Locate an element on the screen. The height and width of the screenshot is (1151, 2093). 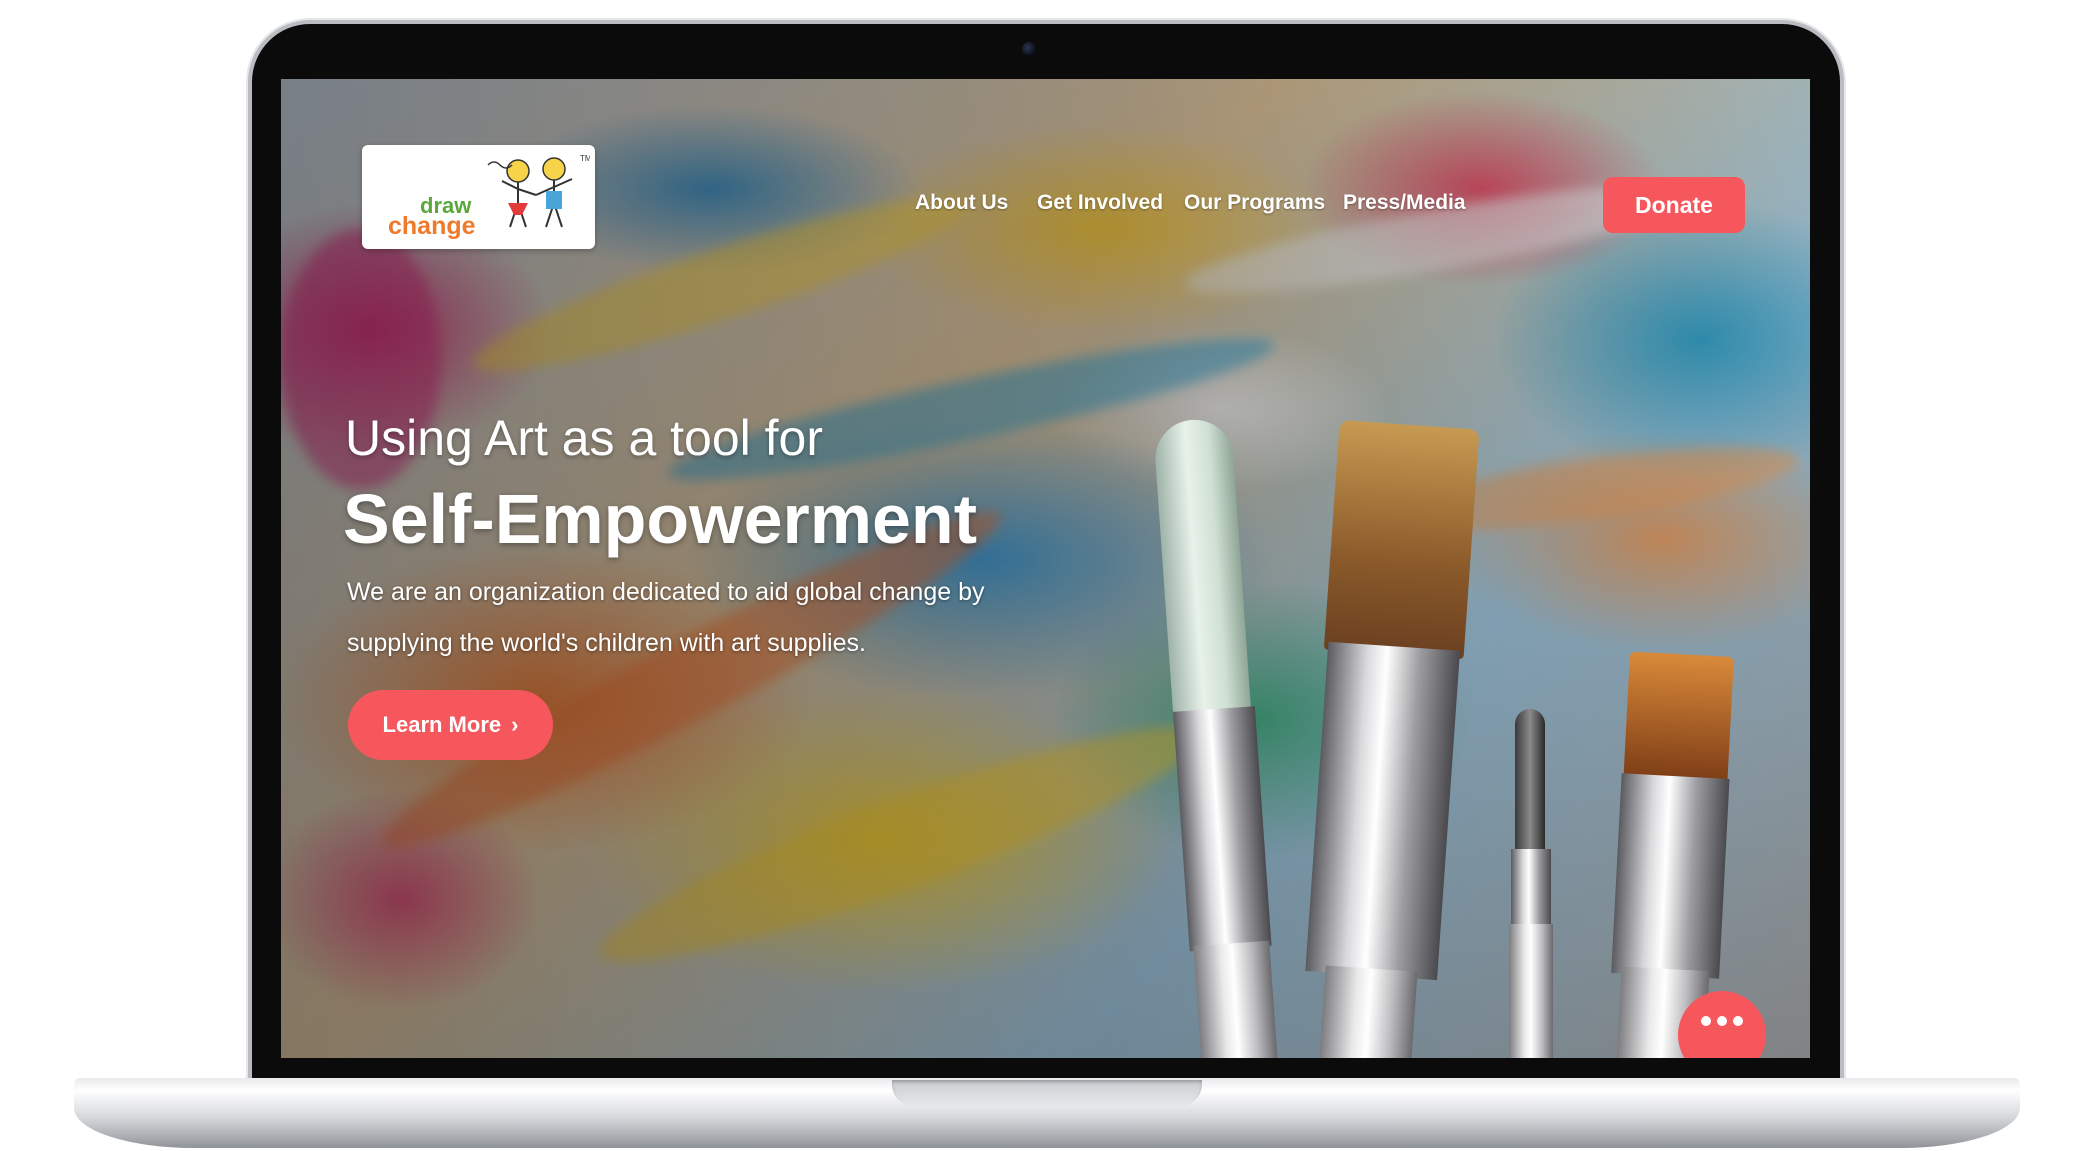
learn-more-label: Learn More is located at coordinates (442, 724).